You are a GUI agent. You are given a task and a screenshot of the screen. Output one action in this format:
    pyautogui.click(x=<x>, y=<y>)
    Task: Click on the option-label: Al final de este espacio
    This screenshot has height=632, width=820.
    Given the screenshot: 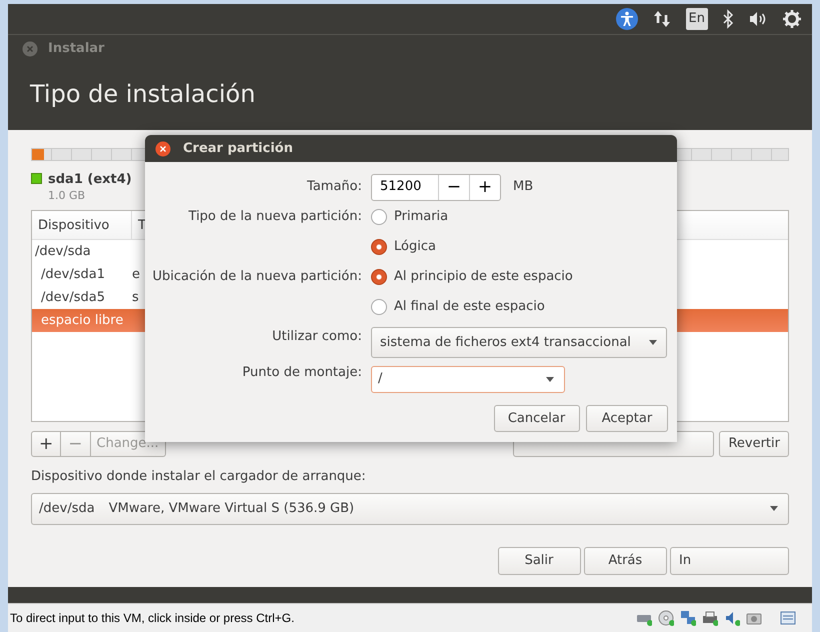 What is the action you would take?
    pyautogui.click(x=469, y=307)
    